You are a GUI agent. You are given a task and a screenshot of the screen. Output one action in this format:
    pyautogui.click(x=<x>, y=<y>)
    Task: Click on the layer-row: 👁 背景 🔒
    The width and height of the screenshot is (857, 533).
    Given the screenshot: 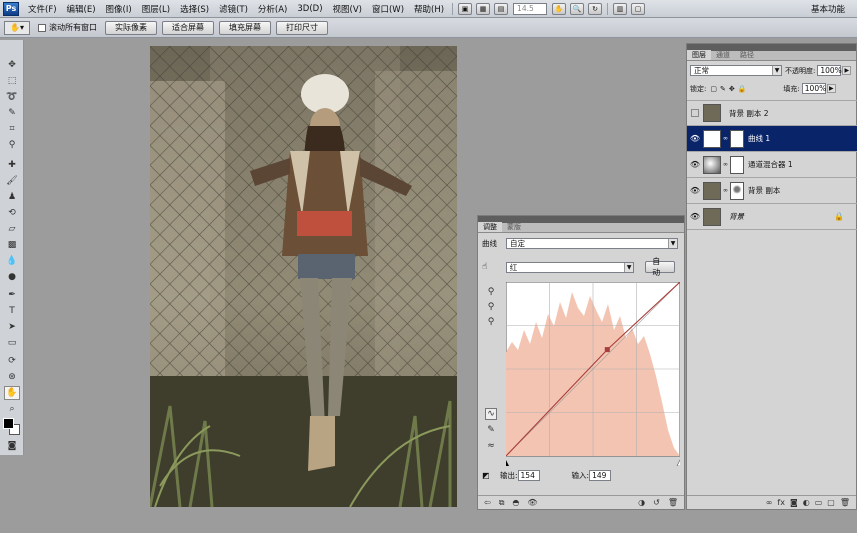 What is the action you would take?
    pyautogui.click(x=772, y=217)
    